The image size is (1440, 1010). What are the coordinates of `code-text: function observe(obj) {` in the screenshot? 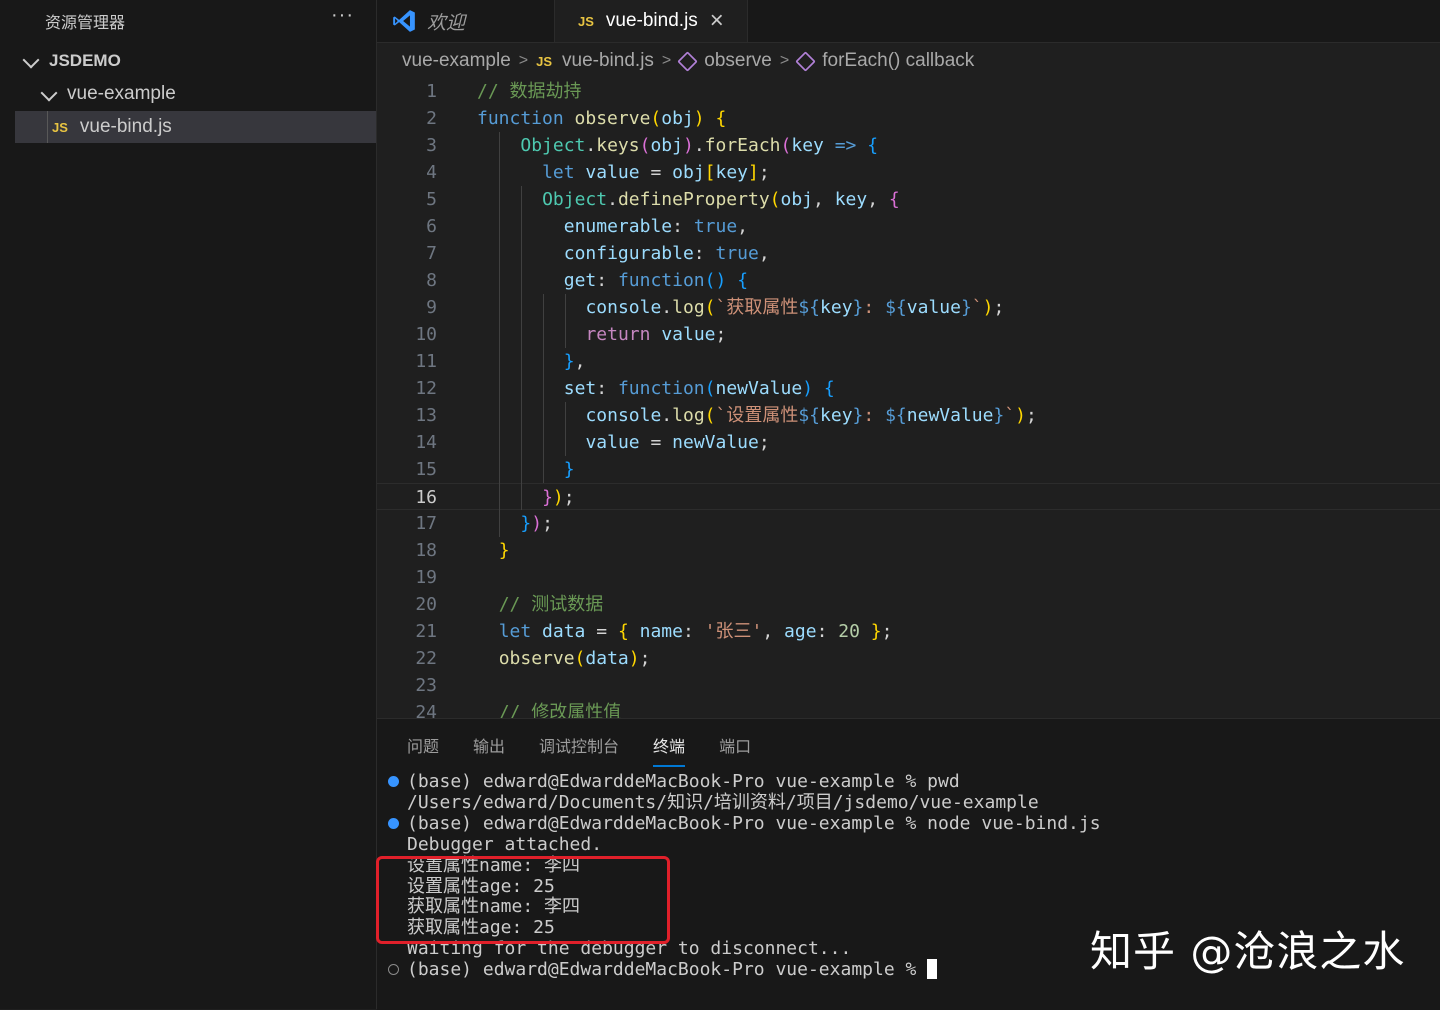 It's located at (602, 118).